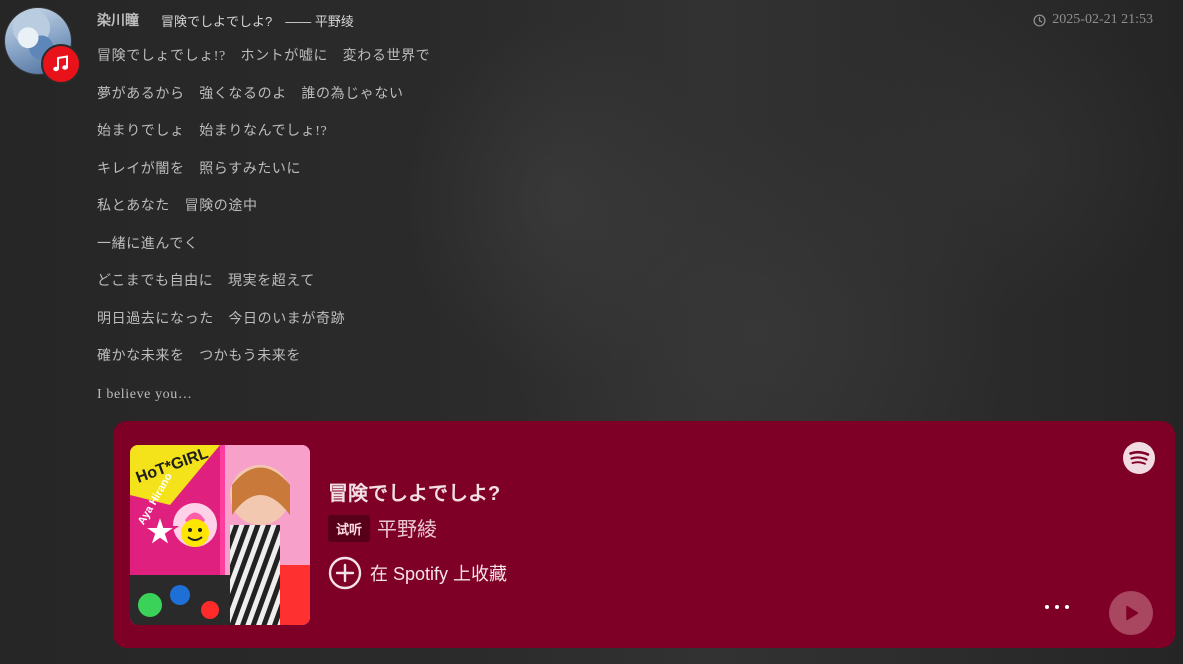  Describe the element at coordinates (212, 131) in the screenshot. I see `lyric-line: 始まりでしょ 始まりなんでしょ!?` at that location.